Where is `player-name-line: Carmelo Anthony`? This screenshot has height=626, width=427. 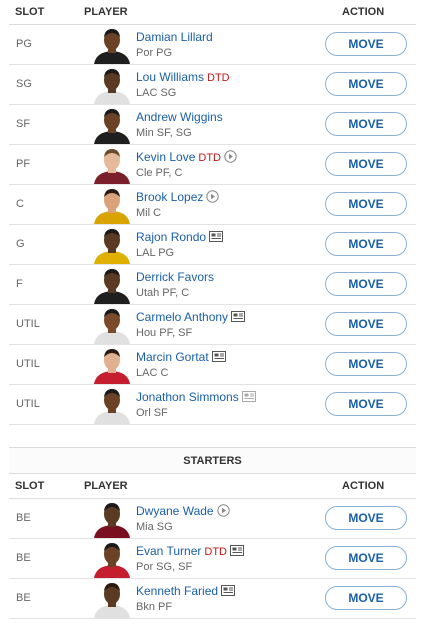
player-name-line: Carmelo Anthony is located at coordinates (191, 318).